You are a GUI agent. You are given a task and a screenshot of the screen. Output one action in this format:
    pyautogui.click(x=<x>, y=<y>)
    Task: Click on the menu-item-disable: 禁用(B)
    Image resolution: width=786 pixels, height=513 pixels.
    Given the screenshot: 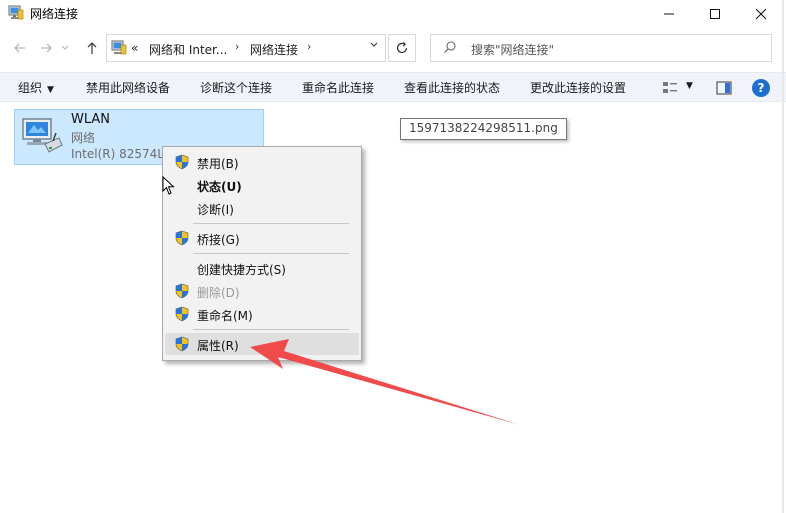 What is the action you would take?
    pyautogui.click(x=262, y=162)
    